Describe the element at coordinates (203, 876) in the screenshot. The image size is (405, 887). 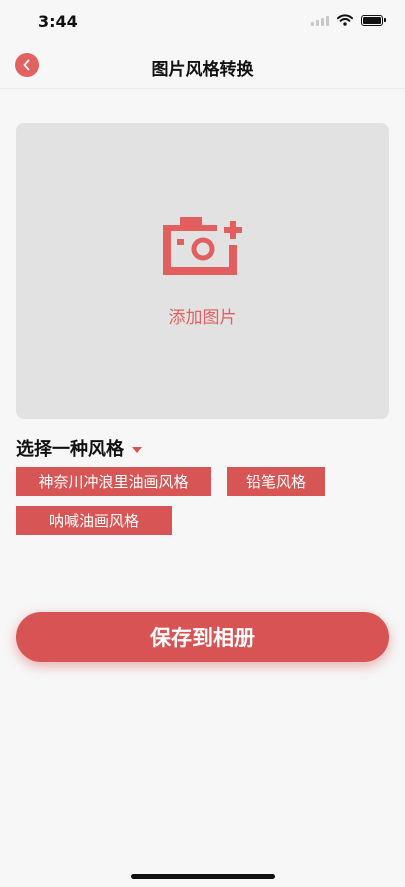
I see `home-indicator` at that location.